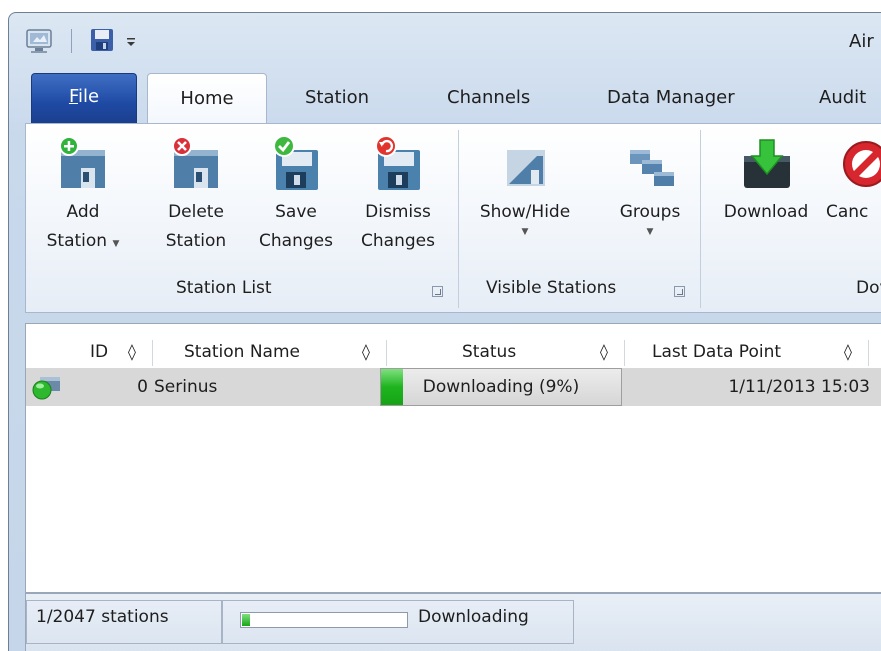 This screenshot has width=881, height=651. I want to click on save-changes-icon, so click(295, 162).